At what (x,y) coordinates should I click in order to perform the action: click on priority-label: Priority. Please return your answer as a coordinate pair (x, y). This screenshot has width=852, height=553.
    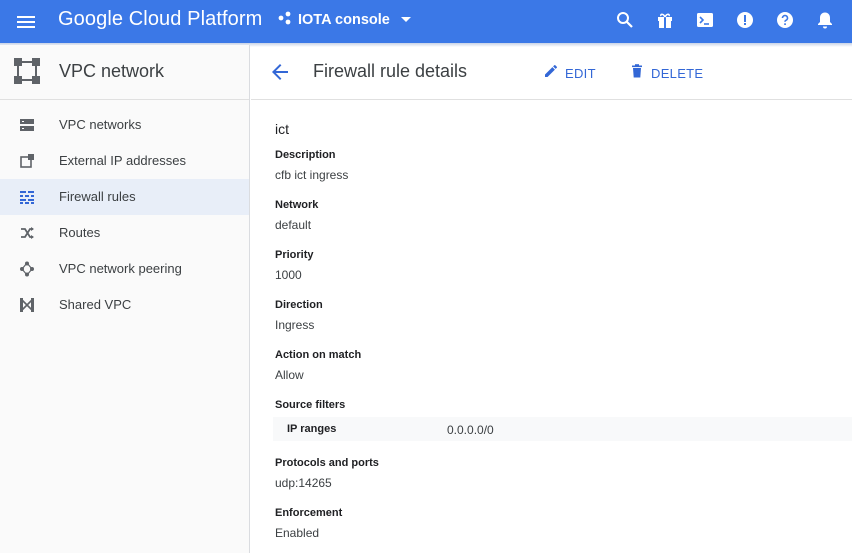
    Looking at the image, I should click on (294, 255).